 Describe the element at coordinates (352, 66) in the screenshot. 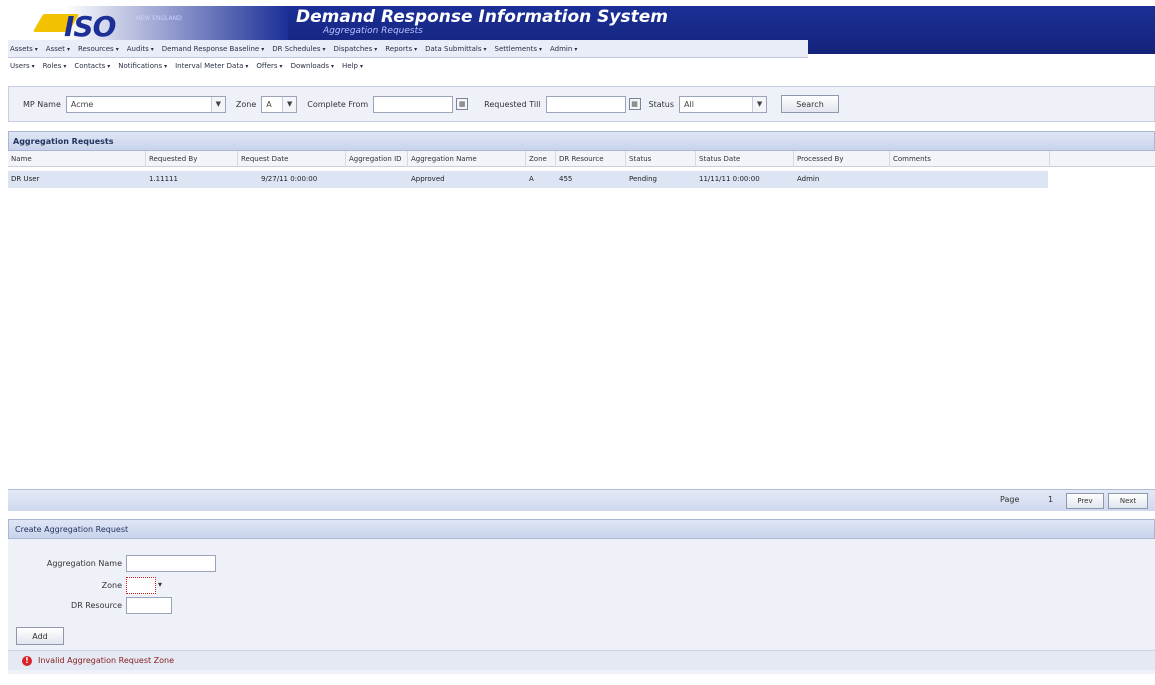

I see `menu-item-help: Help ▾` at that location.